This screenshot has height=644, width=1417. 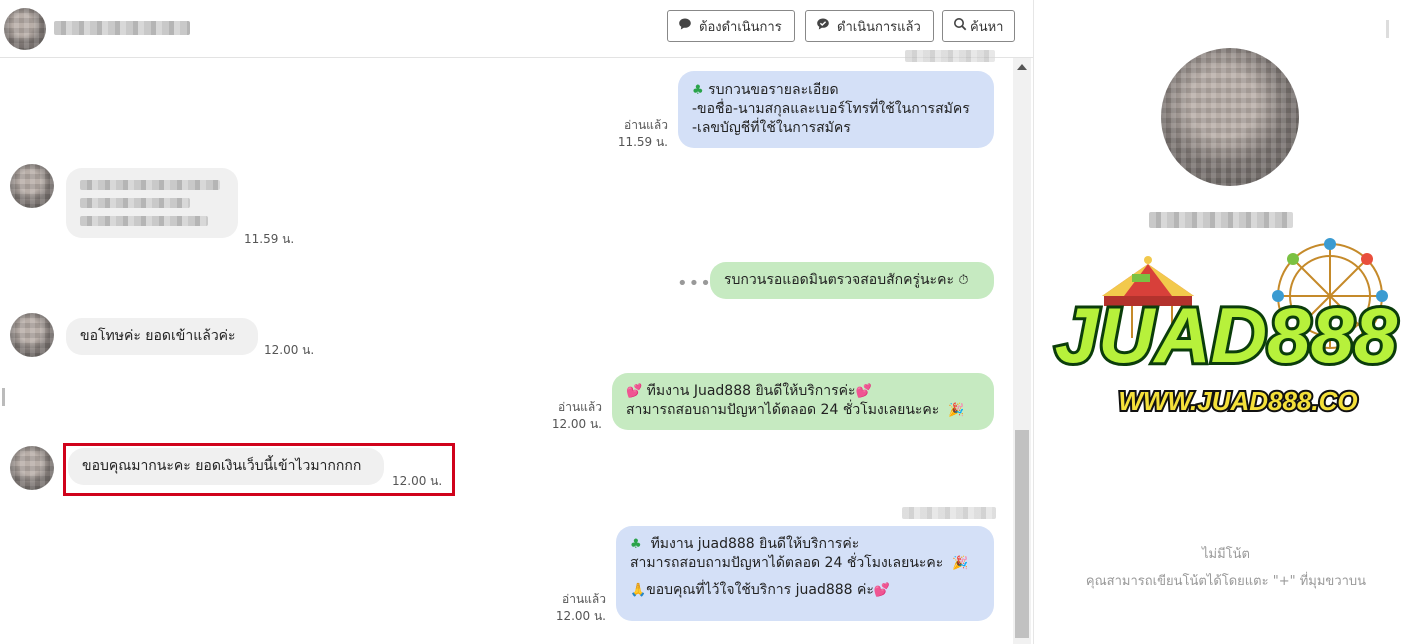 I want to click on logo-text: JUAD888, so click(x=1226, y=335).